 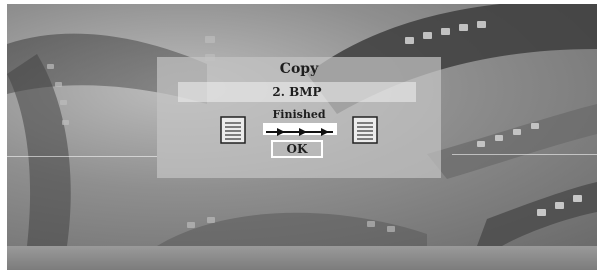 I want to click on target-document-icon, so click(x=365, y=130).